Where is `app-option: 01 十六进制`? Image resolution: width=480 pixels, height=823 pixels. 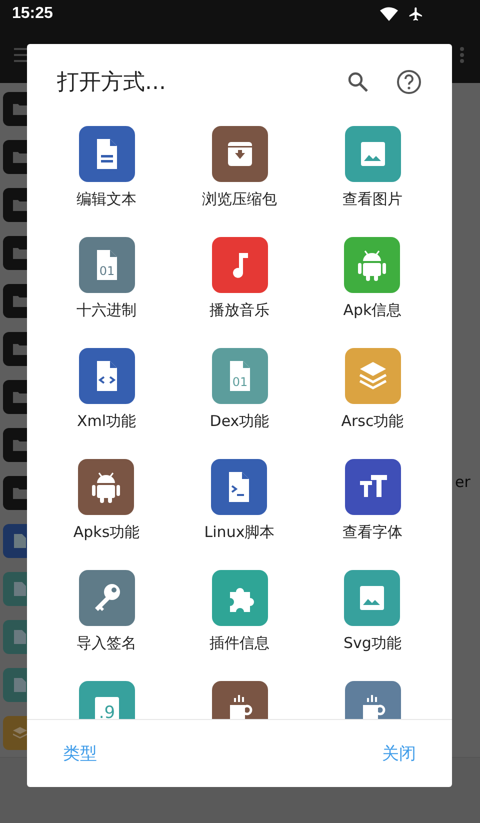 app-option: 01 十六进制 is located at coordinates (106, 292).